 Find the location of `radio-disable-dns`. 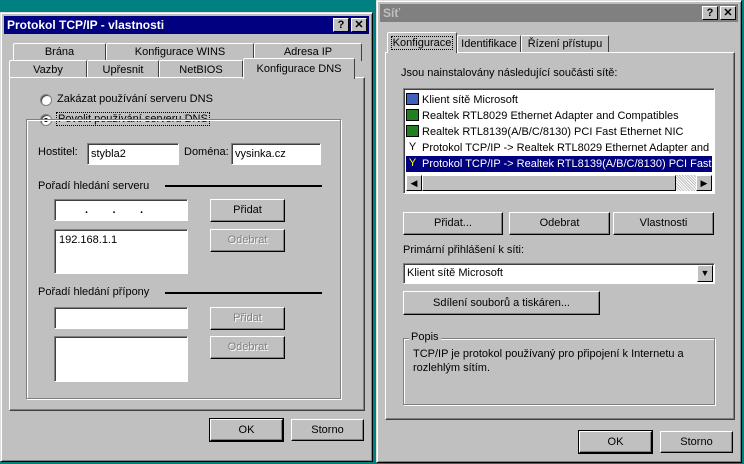

radio-disable-dns is located at coordinates (46, 100).